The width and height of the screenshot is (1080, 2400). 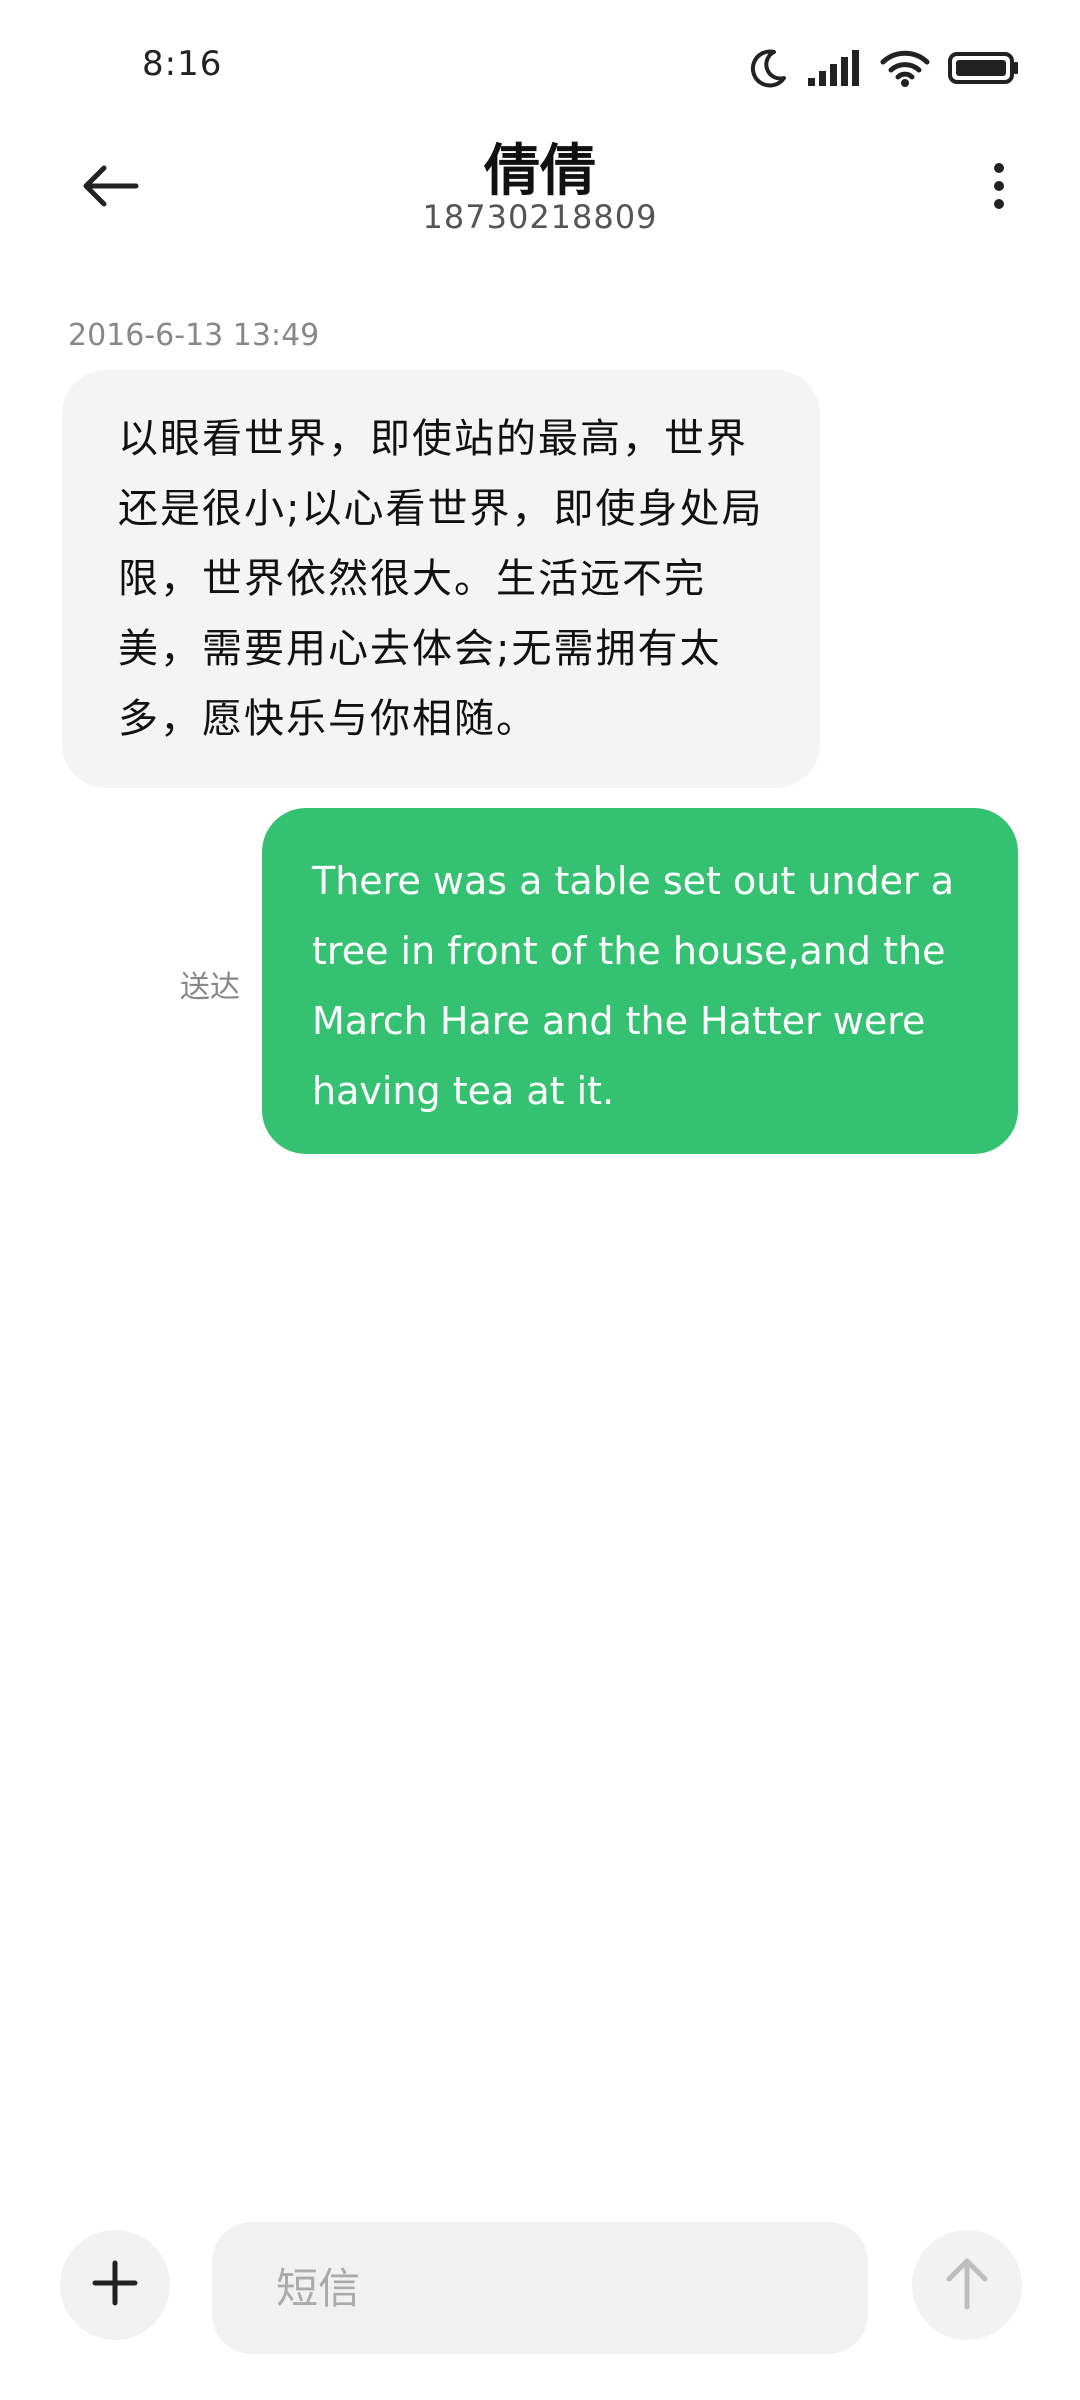 What do you see at coordinates (834, 68) in the screenshot?
I see `signal-icon` at bounding box center [834, 68].